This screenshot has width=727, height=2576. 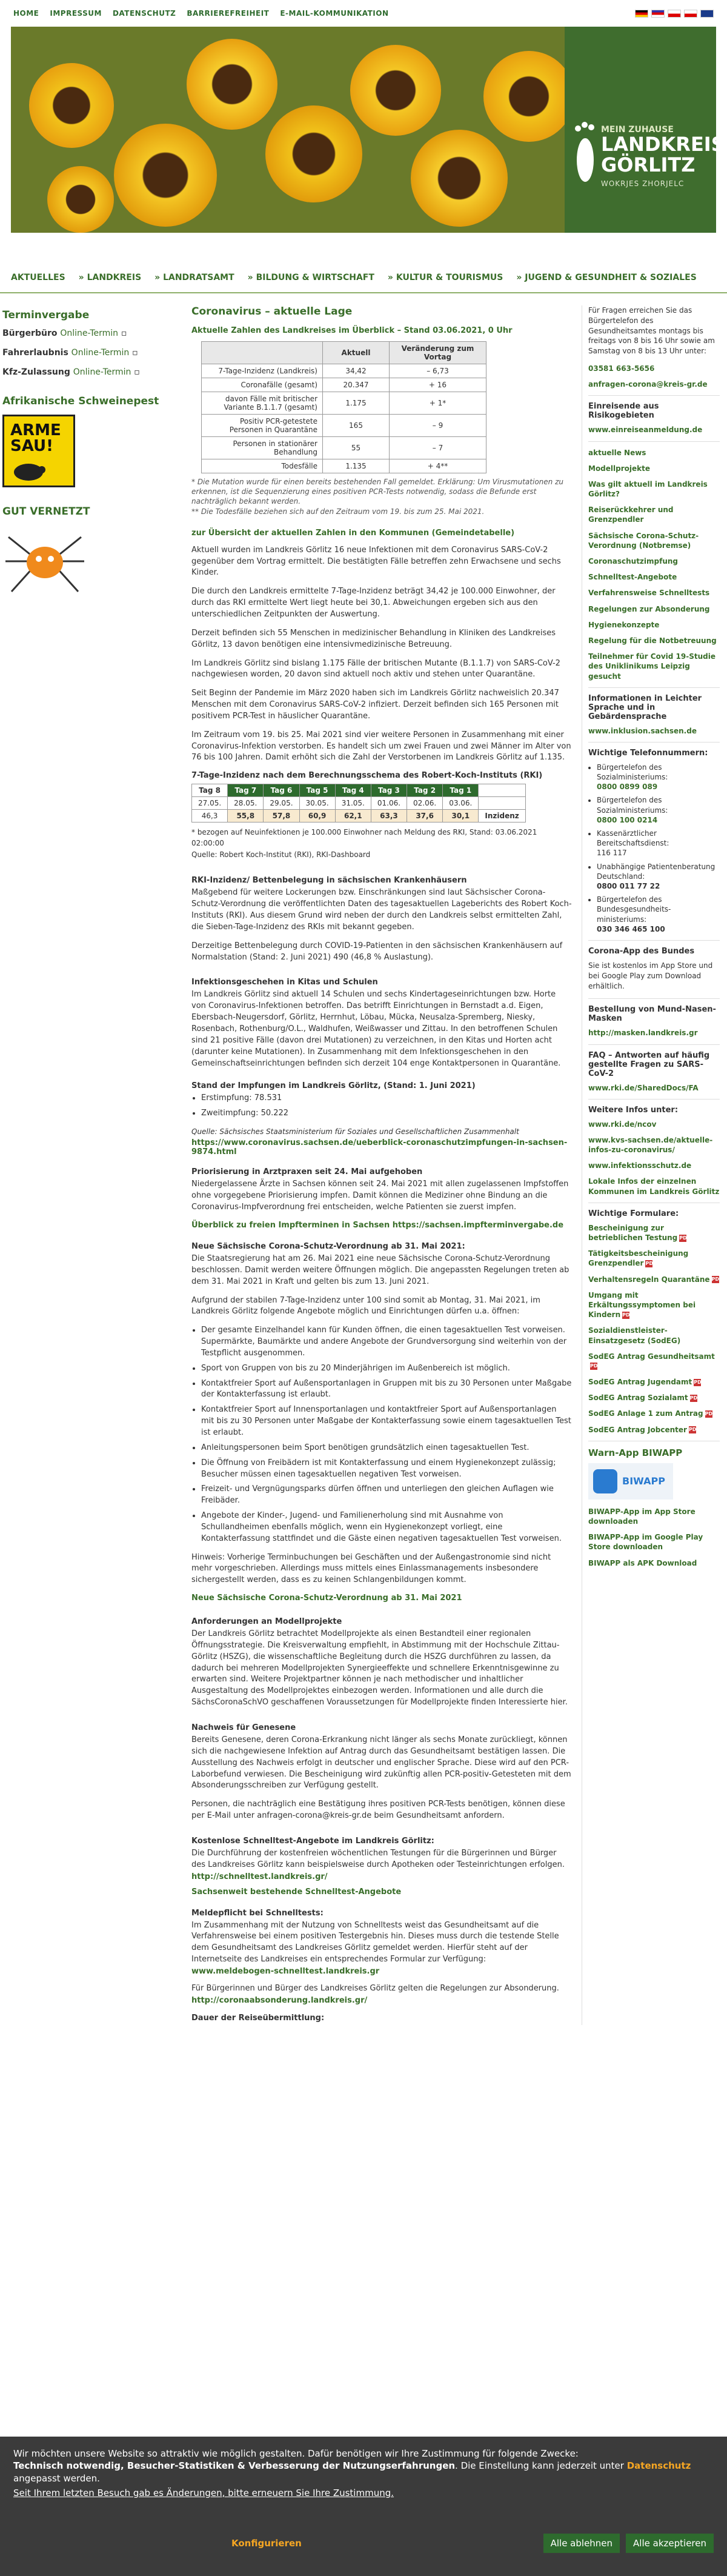 I want to click on asf-banner: ARME SAU!, so click(x=38, y=451).